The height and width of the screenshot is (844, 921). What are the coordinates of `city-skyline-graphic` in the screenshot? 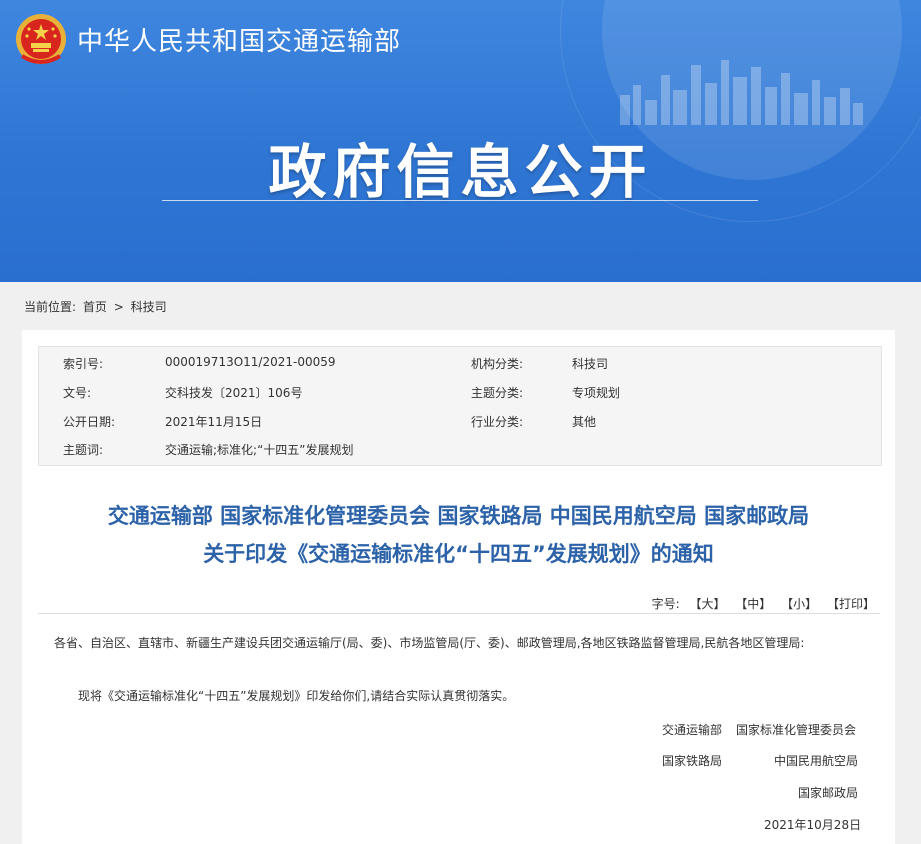 It's located at (741, 92).